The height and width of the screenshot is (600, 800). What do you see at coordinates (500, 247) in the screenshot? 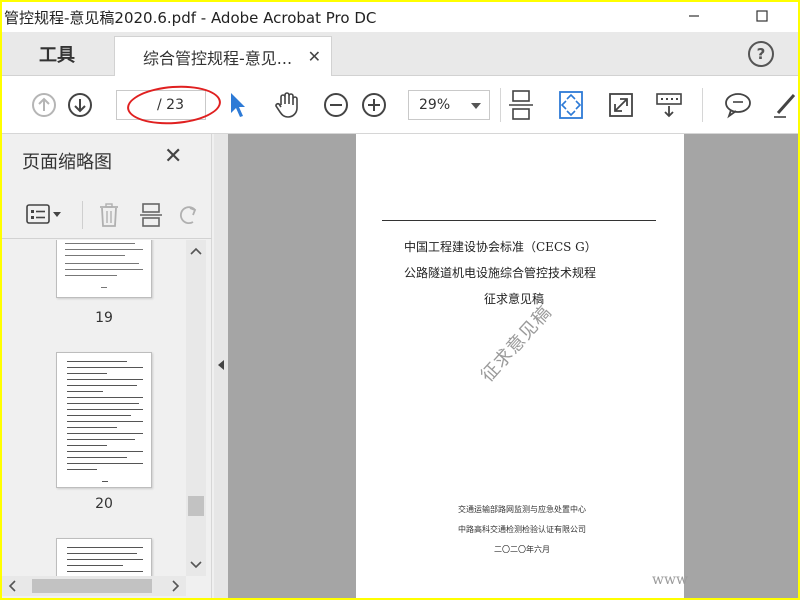
I see `document-heading-1: 中国工程建设协会标准（CECS G）` at bounding box center [500, 247].